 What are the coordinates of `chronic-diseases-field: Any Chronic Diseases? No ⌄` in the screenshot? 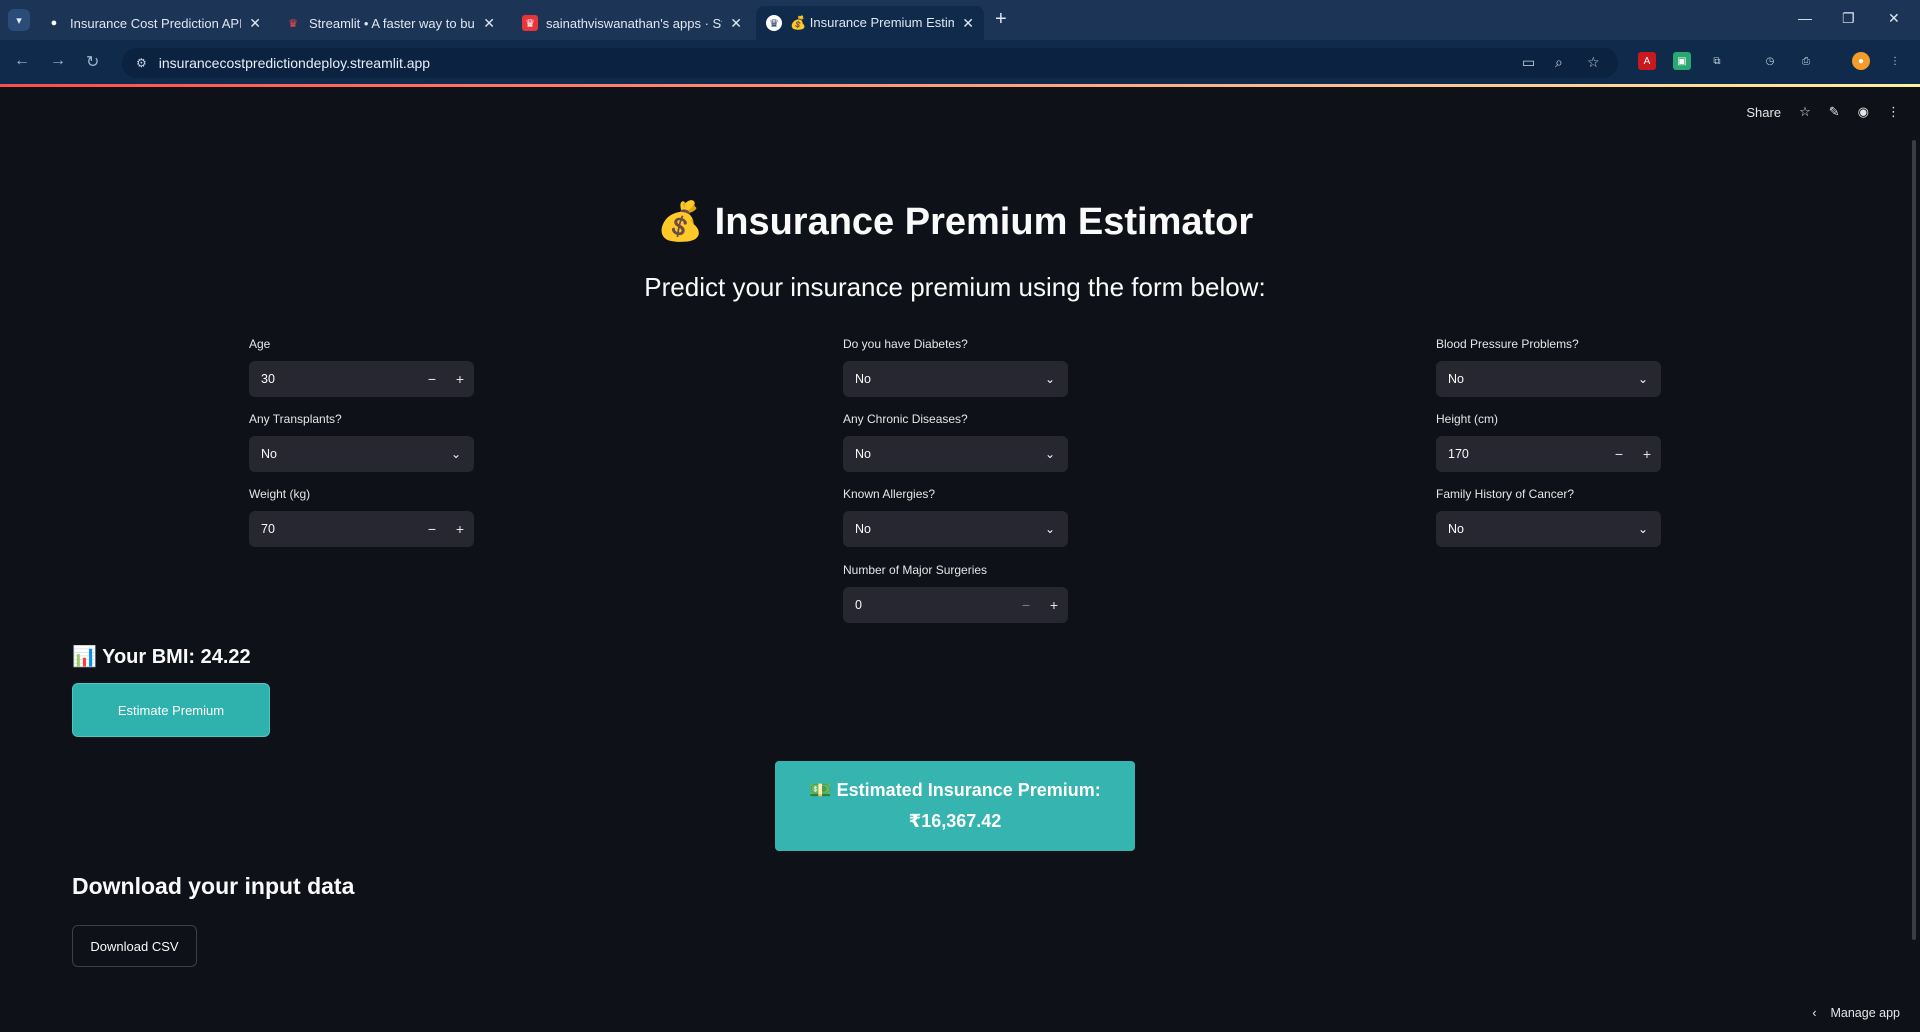 It's located at (955, 442).